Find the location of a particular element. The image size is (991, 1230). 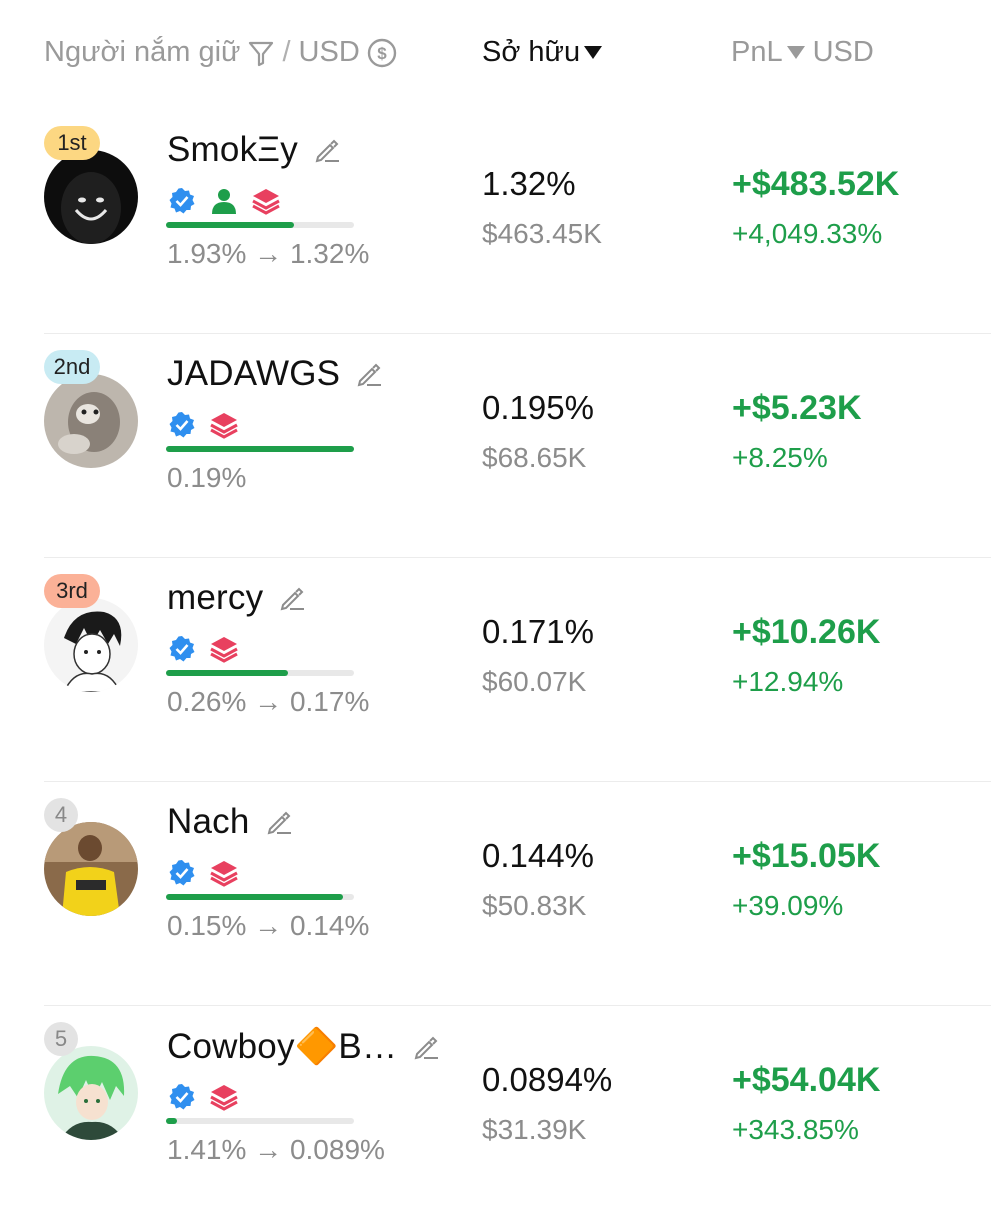

pnl-percent: +343.85% is located at coordinates (795, 1129).